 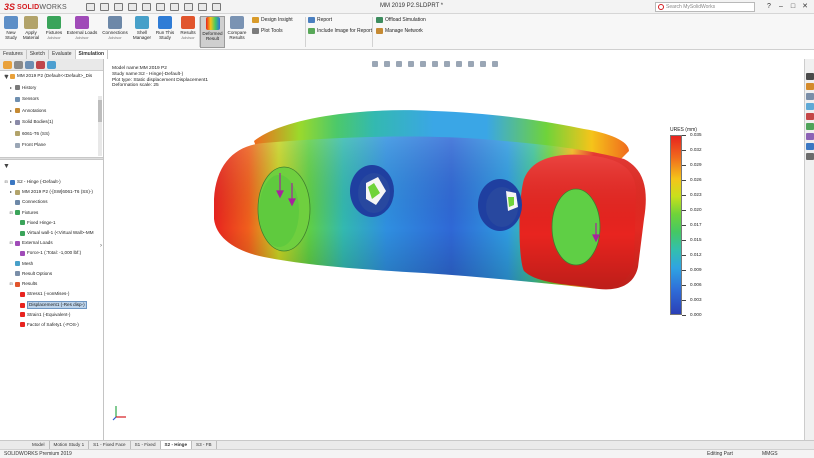 I want to click on study-tree-item: ⊟ S2 - Hinge (-Default-), so click(x=32, y=182).